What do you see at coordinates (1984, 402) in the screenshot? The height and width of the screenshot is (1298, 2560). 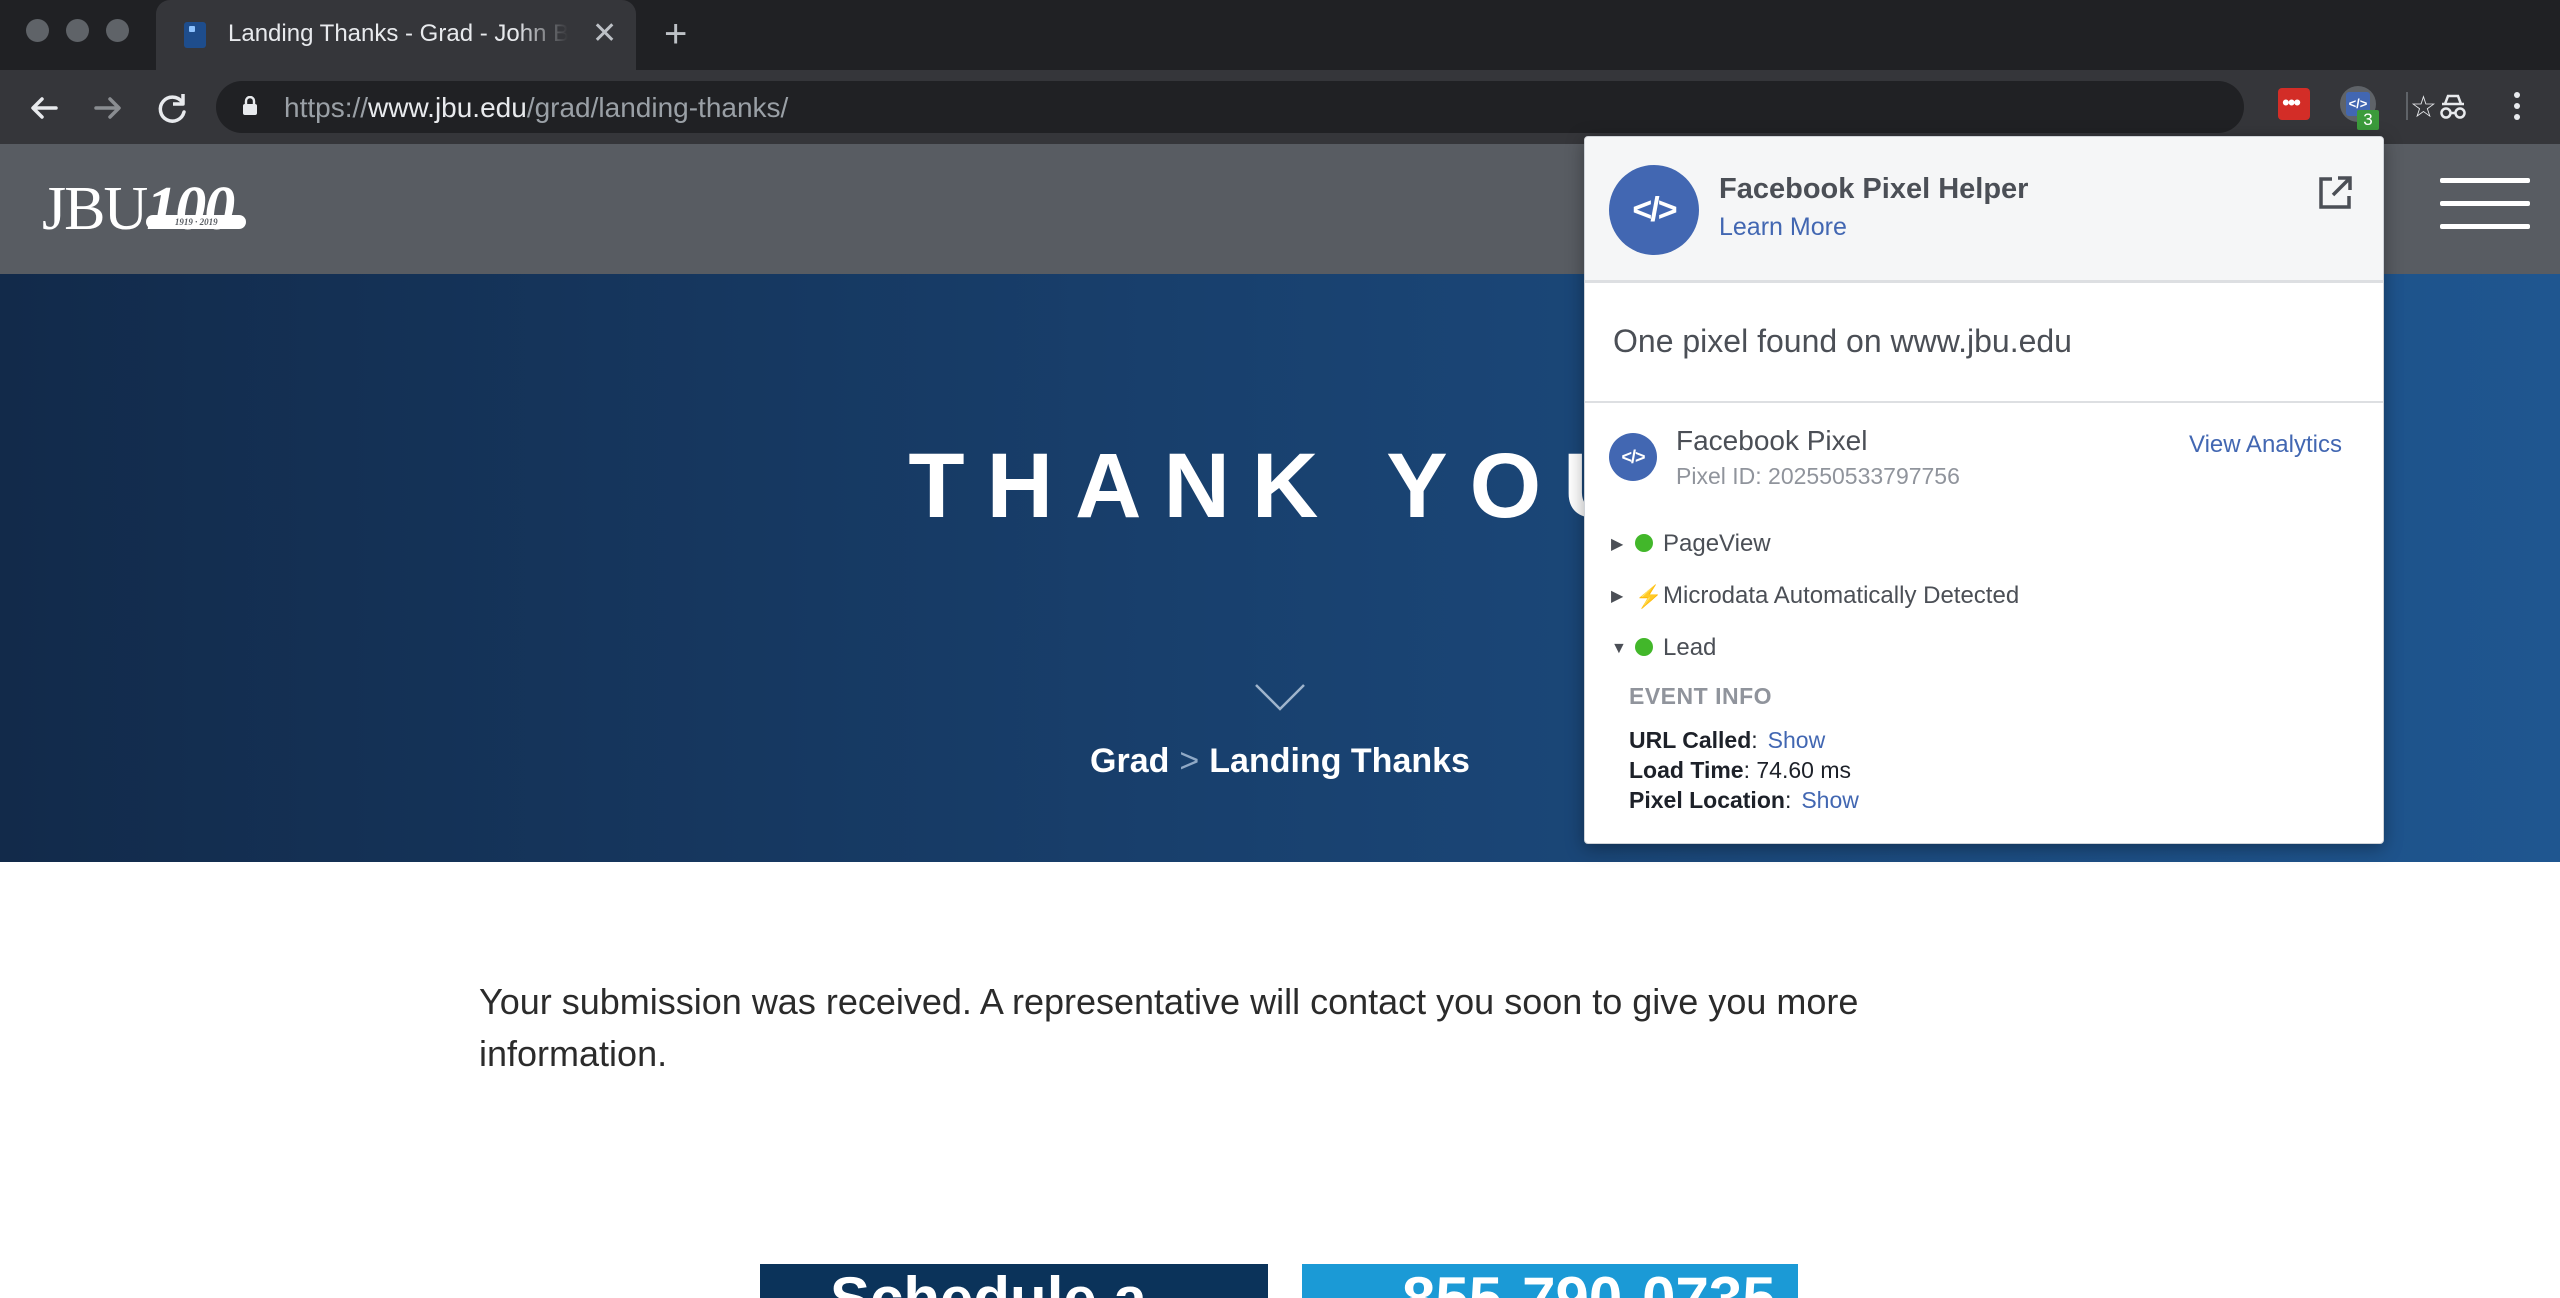 I see `popup-divider` at bounding box center [1984, 402].